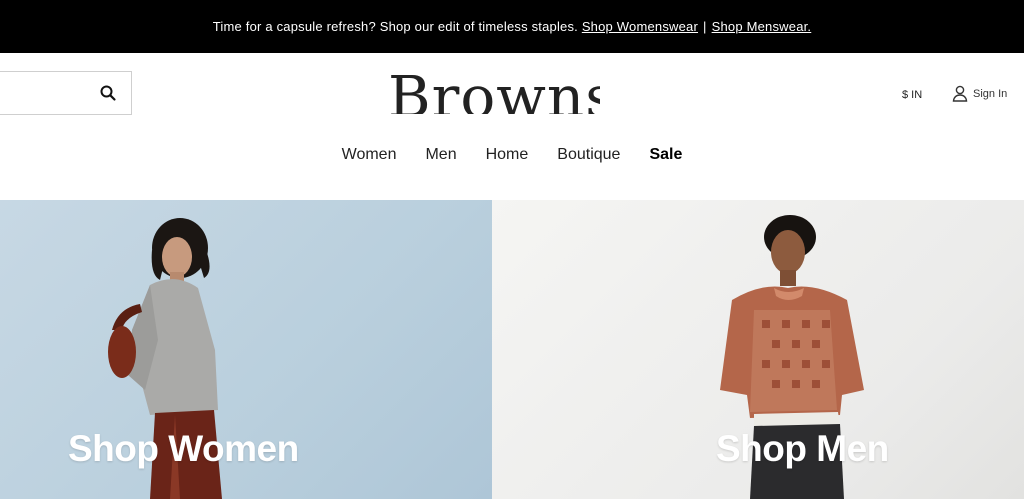 This screenshot has height=499, width=1024. What do you see at coordinates (492, 90) in the screenshot?
I see `site-logo: Browns` at bounding box center [492, 90].